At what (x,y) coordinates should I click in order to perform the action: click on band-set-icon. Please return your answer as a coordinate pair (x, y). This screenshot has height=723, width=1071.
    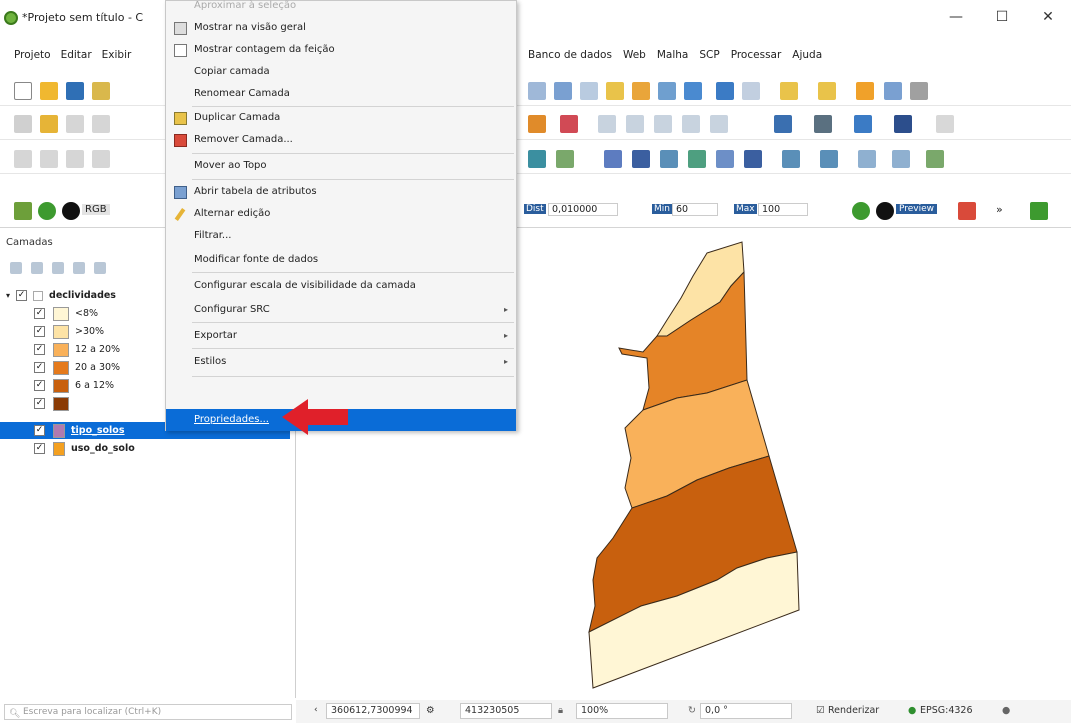
    Looking at the image, I should click on (1039, 211).